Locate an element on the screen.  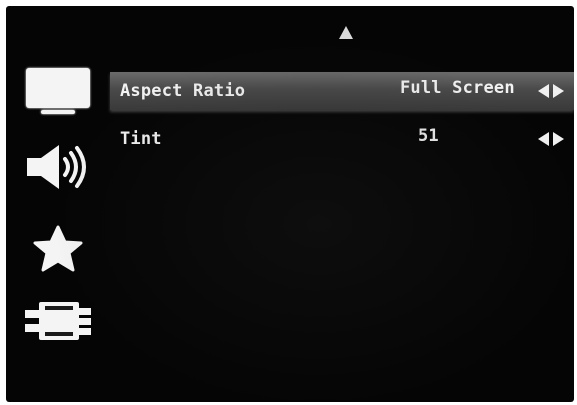
menu-row-label: Aspect Ratio is located at coordinates (183, 91).